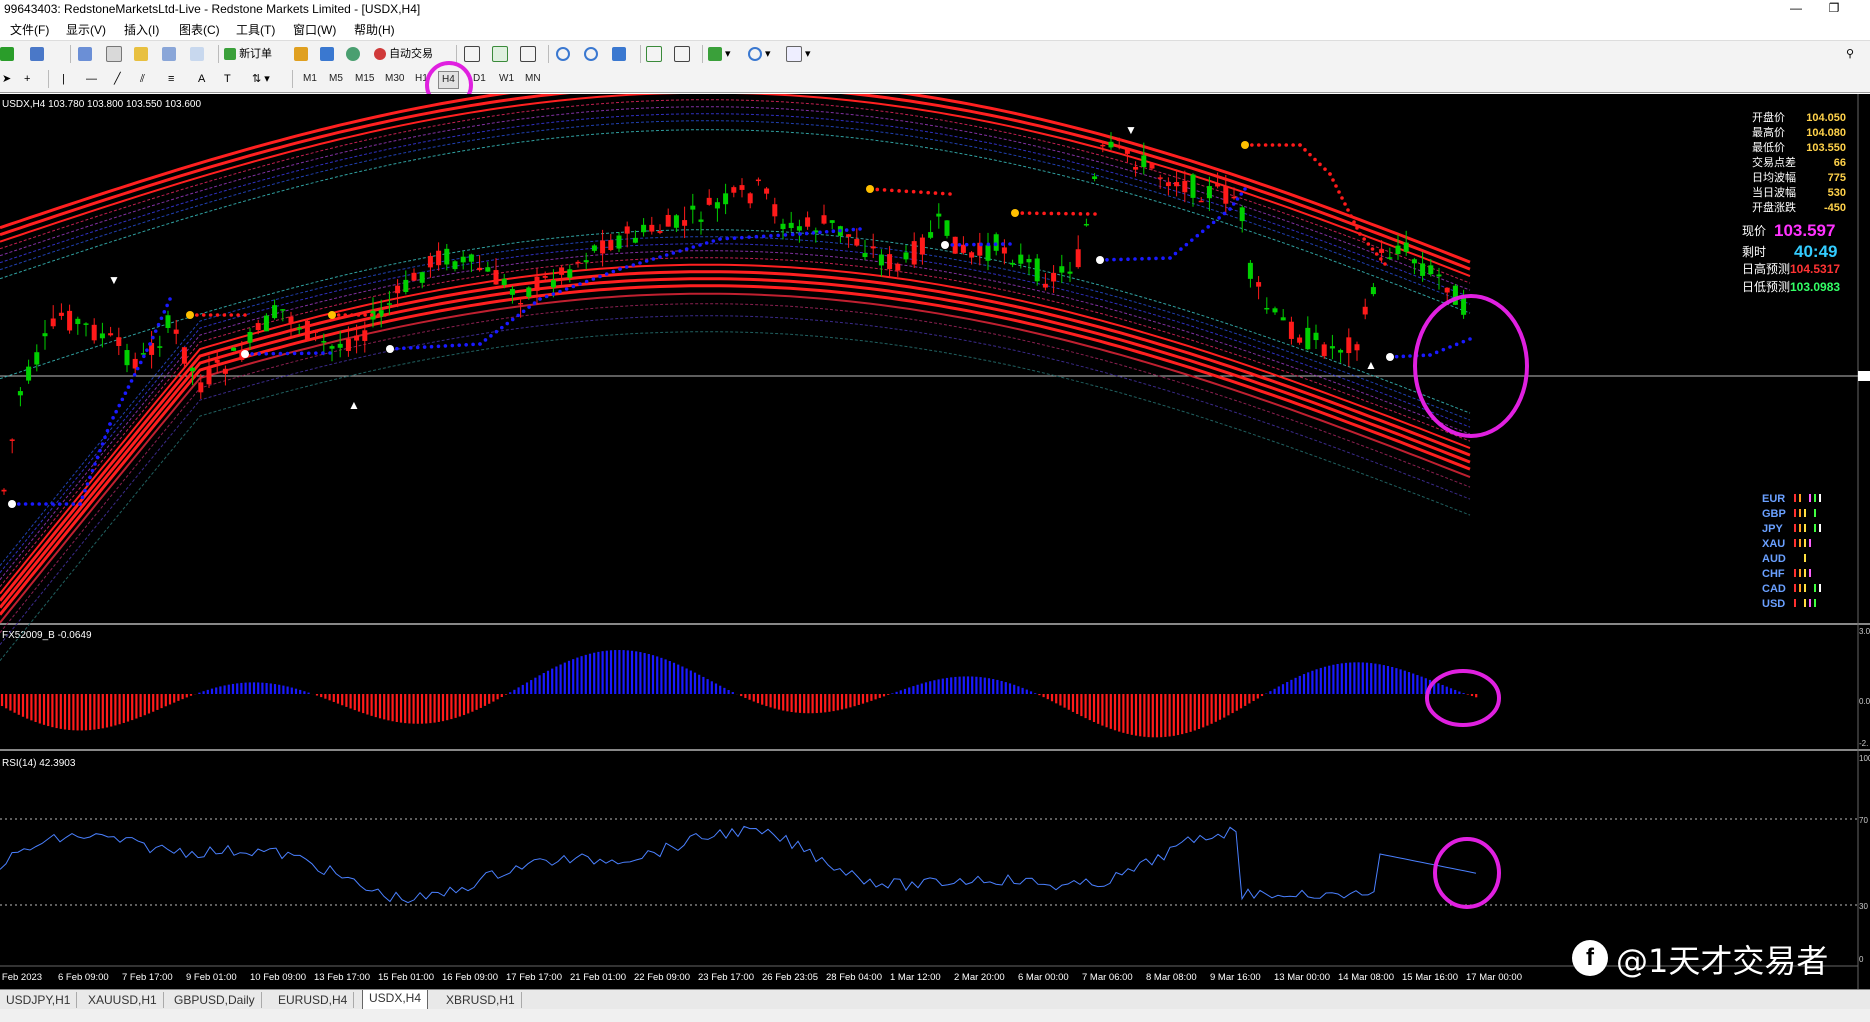 The height and width of the screenshot is (1022, 1870). What do you see at coordinates (563, 54) in the screenshot?
I see `zoom-in-icon` at bounding box center [563, 54].